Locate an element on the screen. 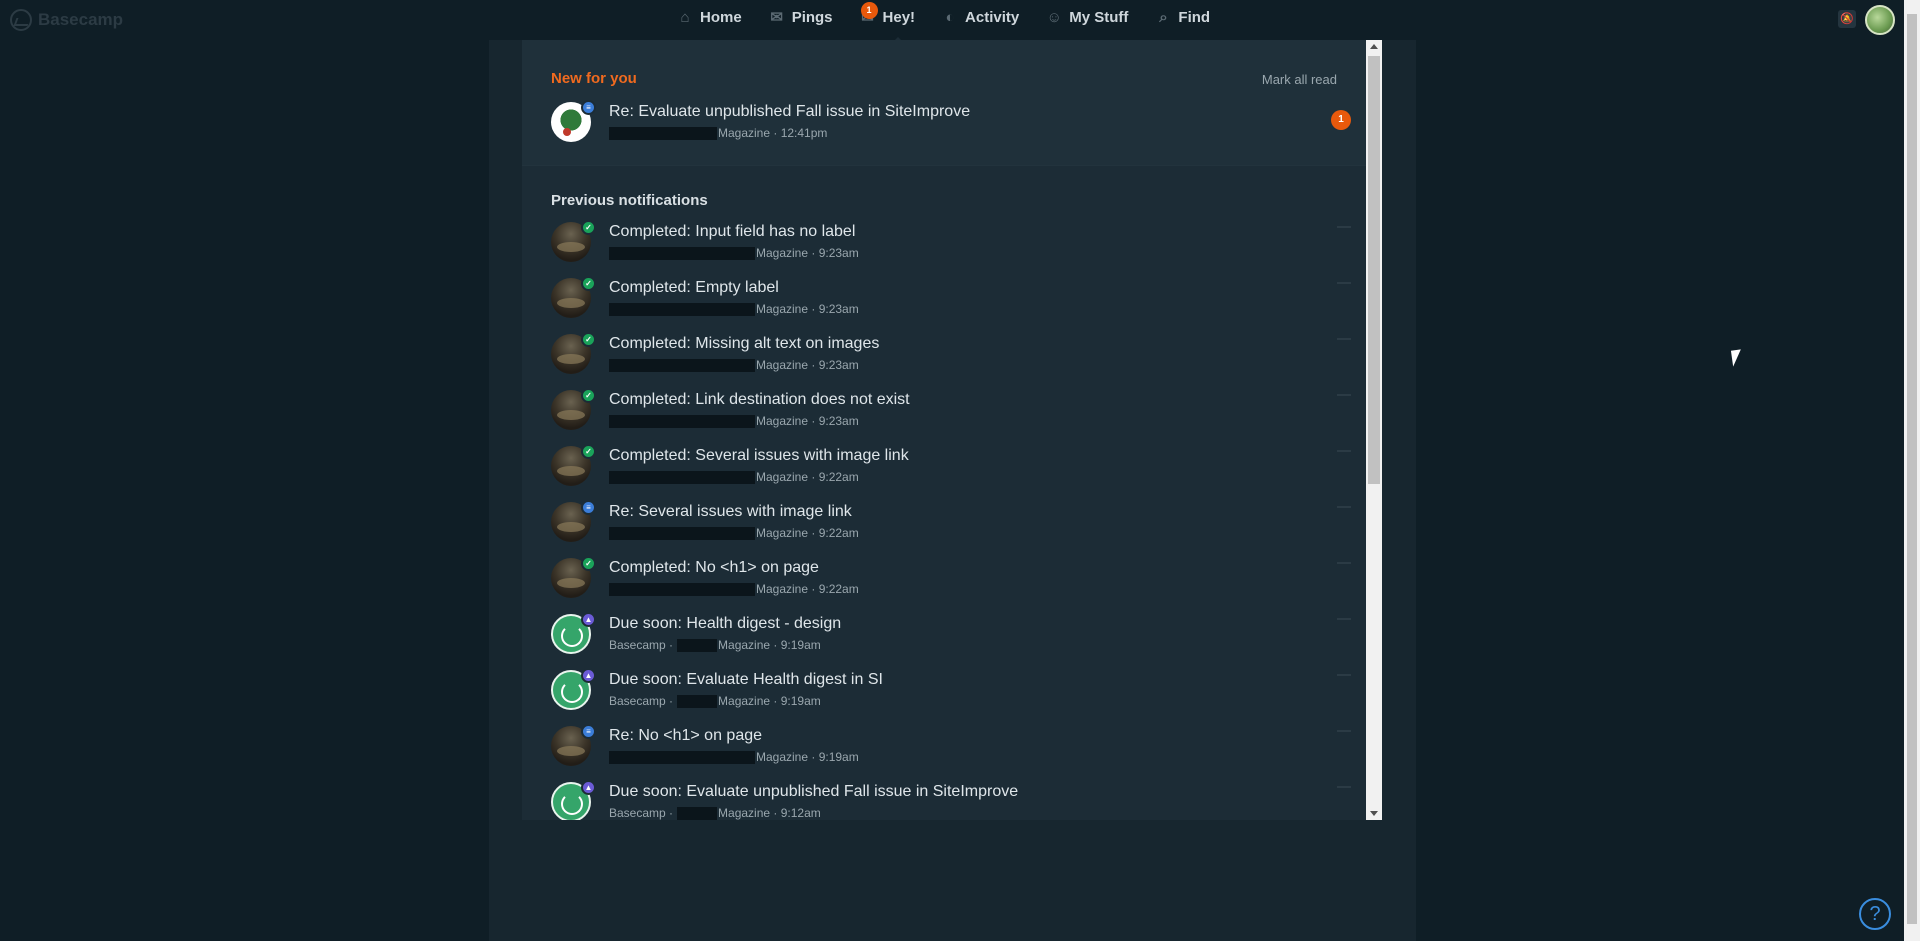 The height and width of the screenshot is (941, 1920). notification-meta-text: Magazine · 9:12am is located at coordinates (769, 813).